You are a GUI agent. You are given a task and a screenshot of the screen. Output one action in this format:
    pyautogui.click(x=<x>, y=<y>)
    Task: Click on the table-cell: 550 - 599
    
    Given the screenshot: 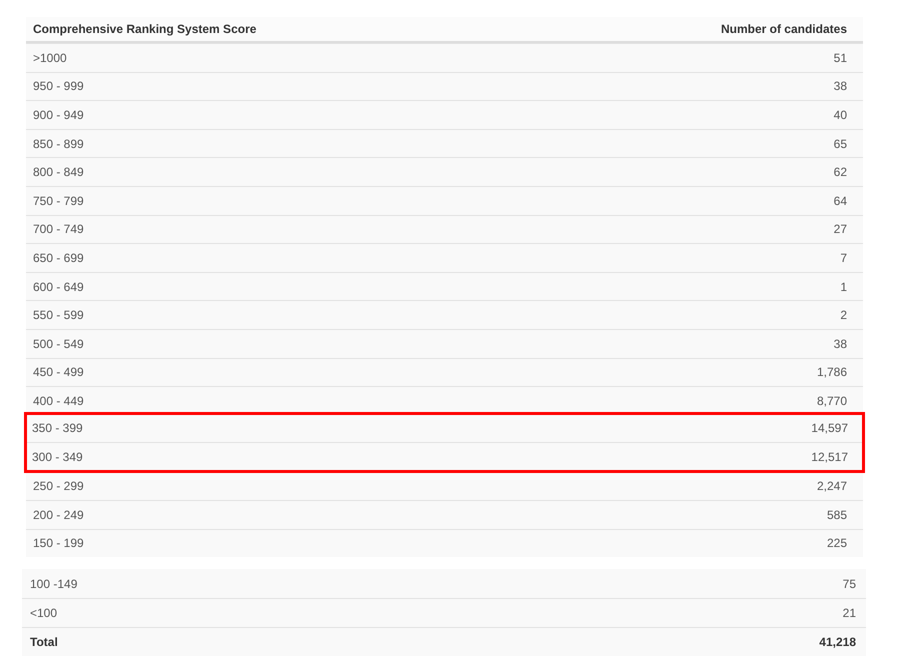 What is the action you would take?
    pyautogui.click(x=58, y=315)
    